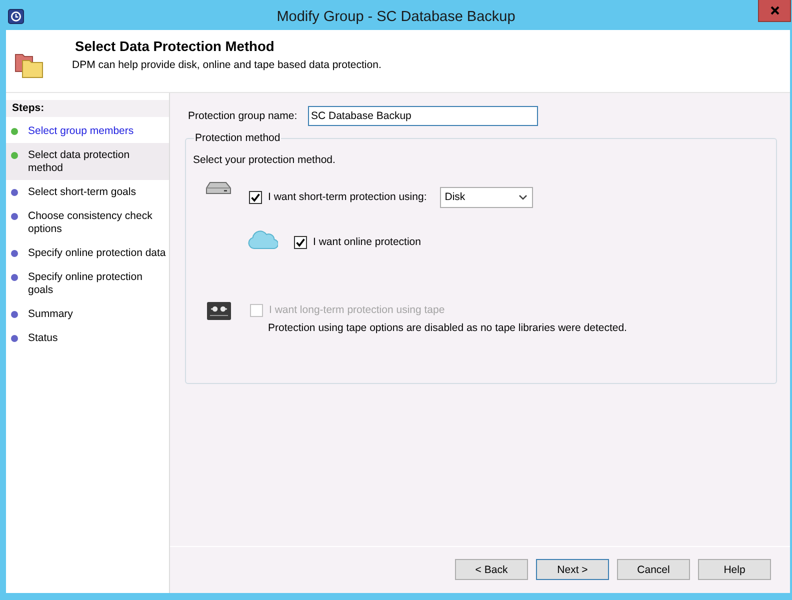  I want to click on close-icon, so click(775, 10).